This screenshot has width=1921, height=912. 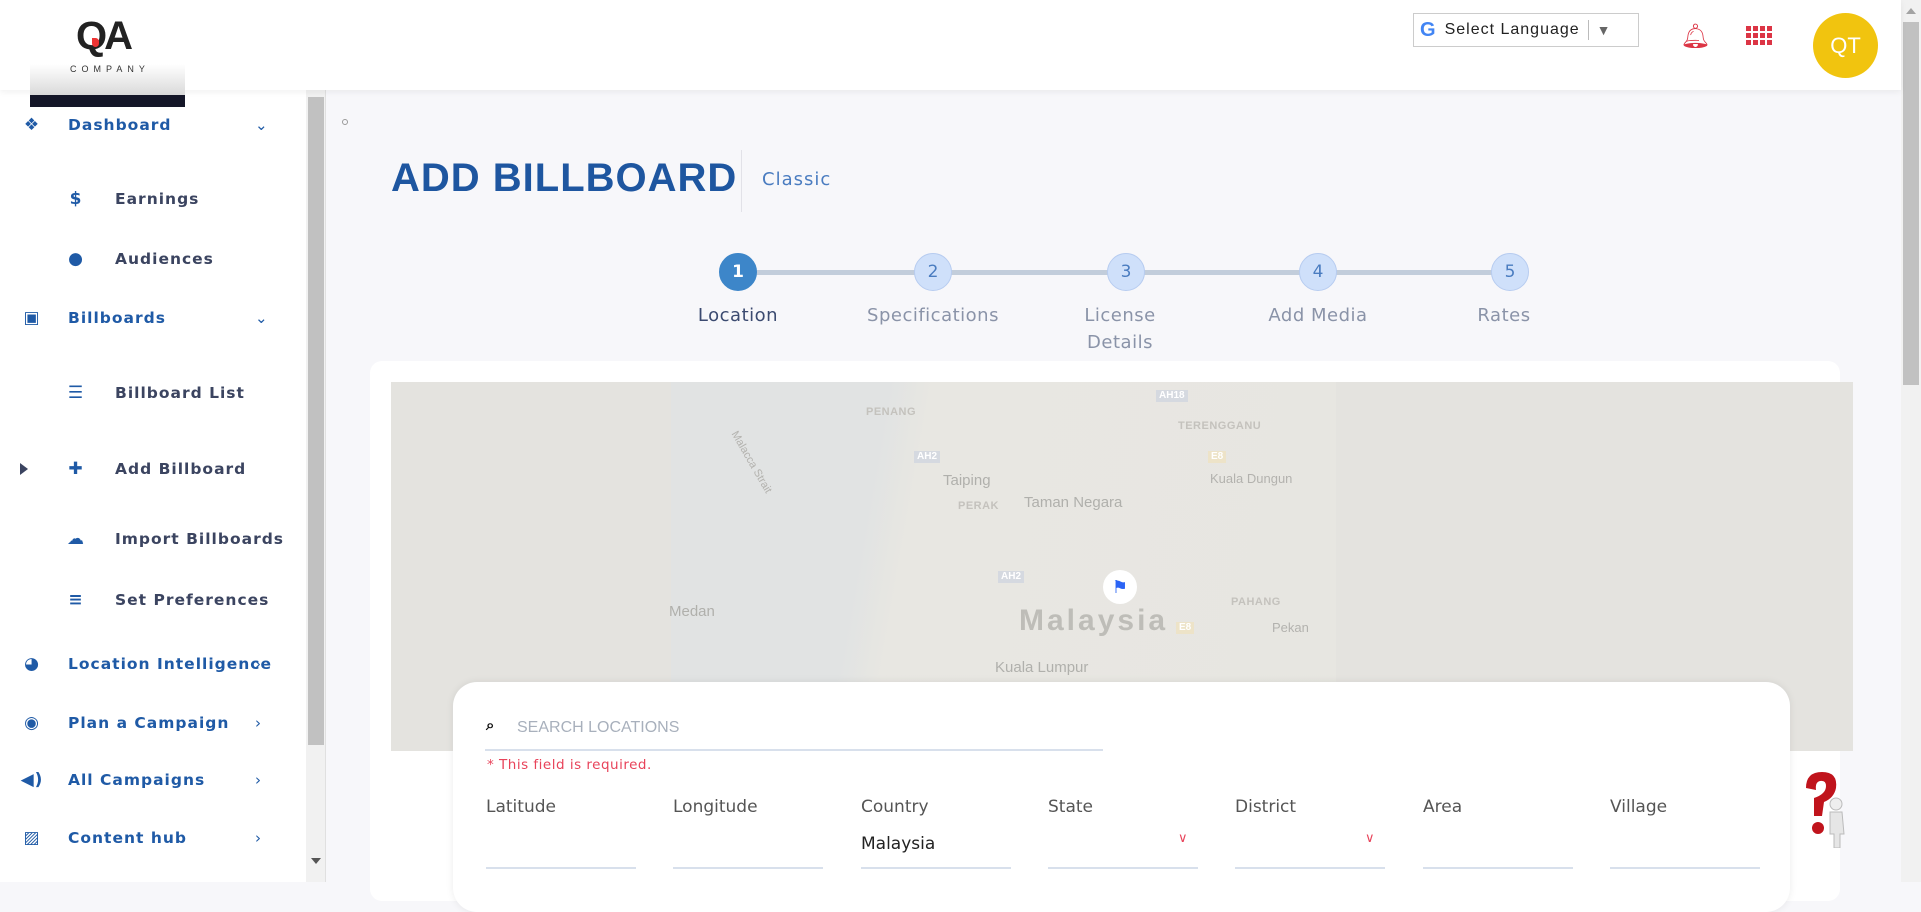 What do you see at coordinates (797, 179) in the screenshot?
I see `page-subtitle: Classic` at bounding box center [797, 179].